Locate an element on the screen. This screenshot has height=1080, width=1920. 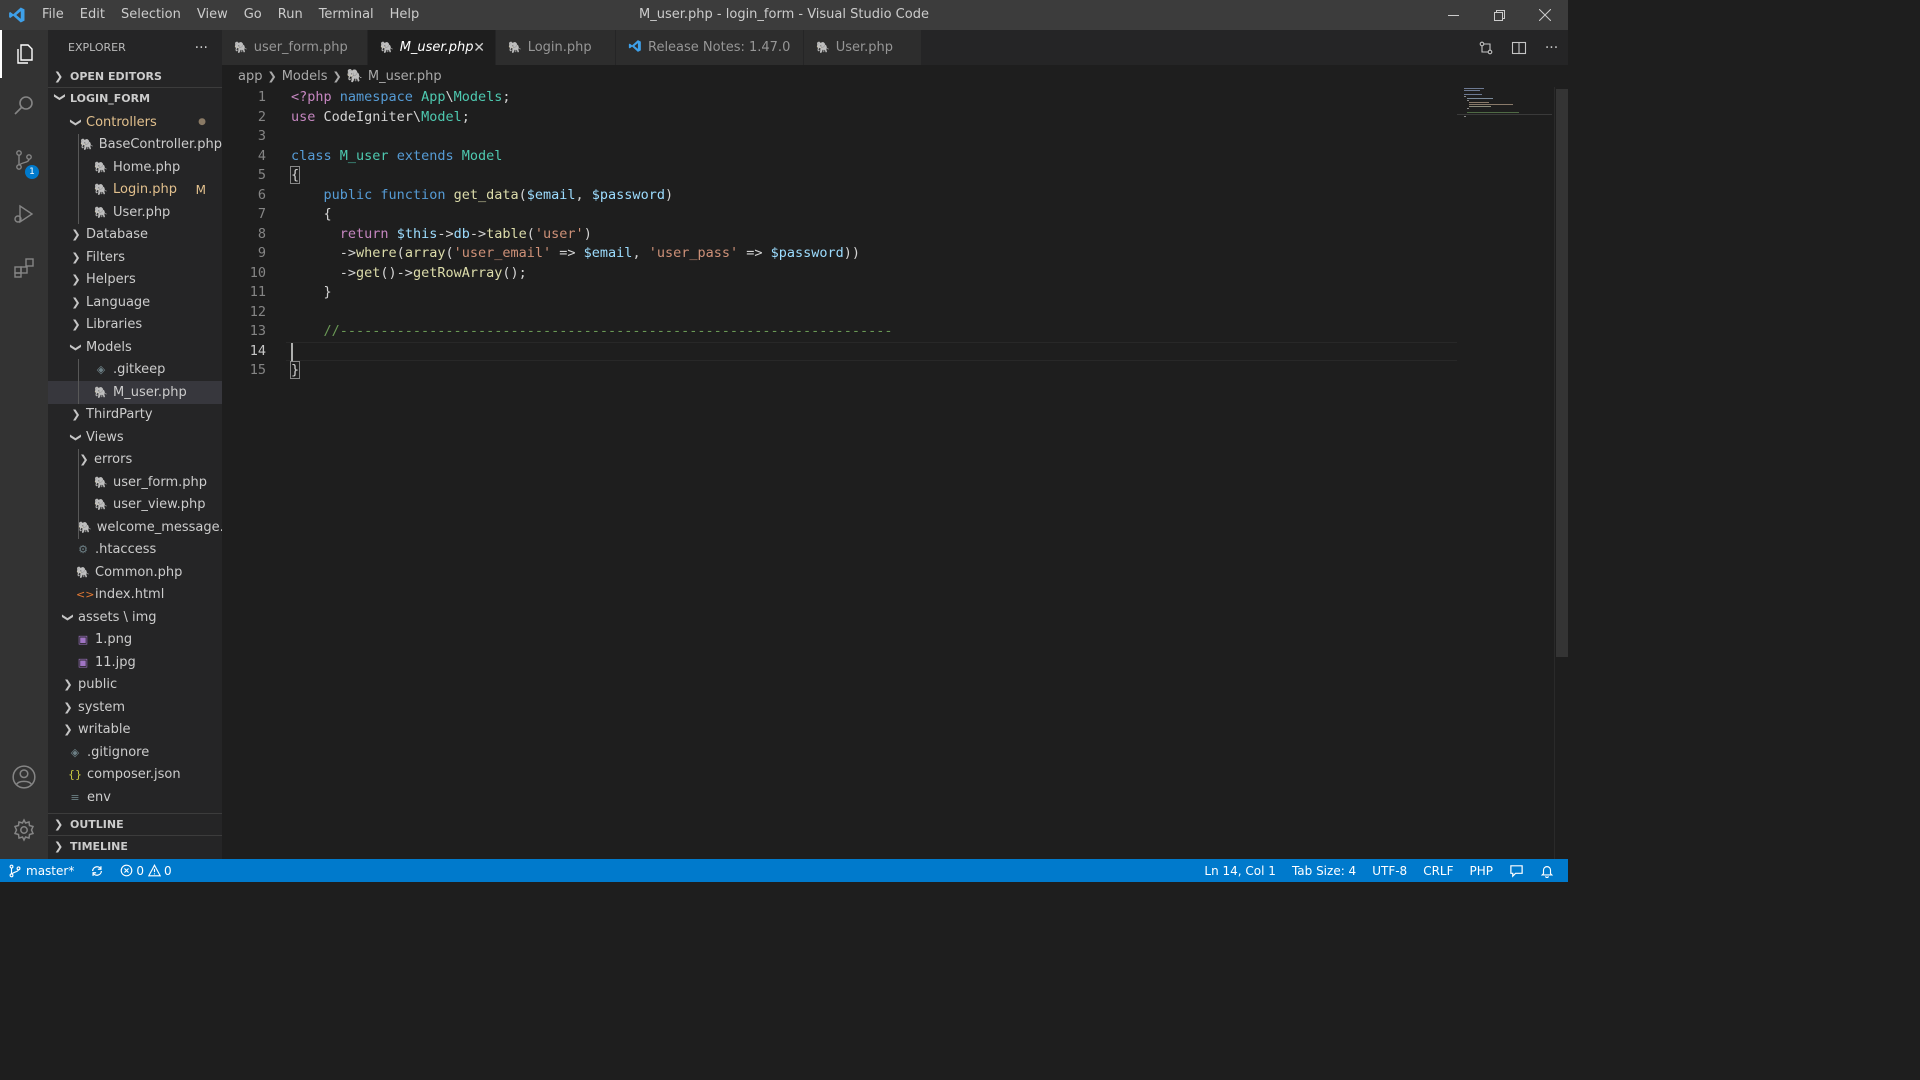
explorer-icon is located at coordinates (24, 54).